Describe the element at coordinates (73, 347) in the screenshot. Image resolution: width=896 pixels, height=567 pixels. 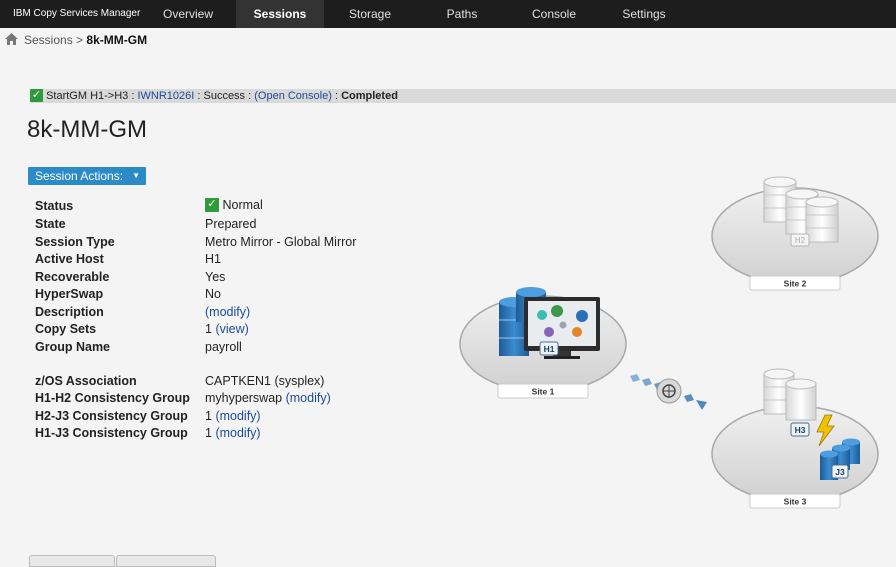
I see `prop-label-group-name: Group Name` at that location.